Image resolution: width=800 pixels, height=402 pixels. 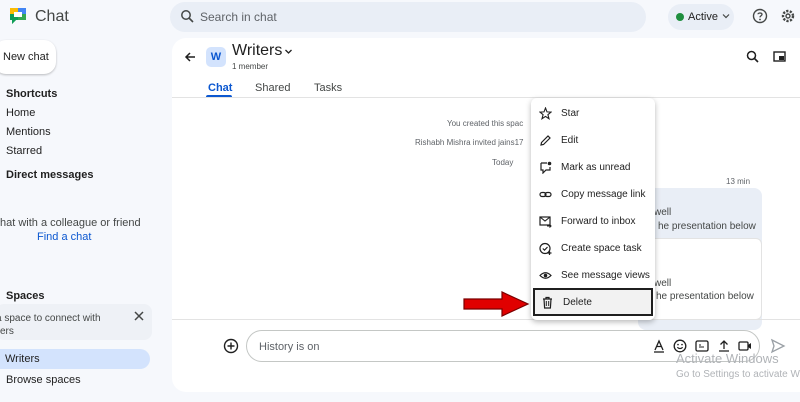 What do you see at coordinates (25, 296) in the screenshot?
I see `spaces-heading: Spaces` at bounding box center [25, 296].